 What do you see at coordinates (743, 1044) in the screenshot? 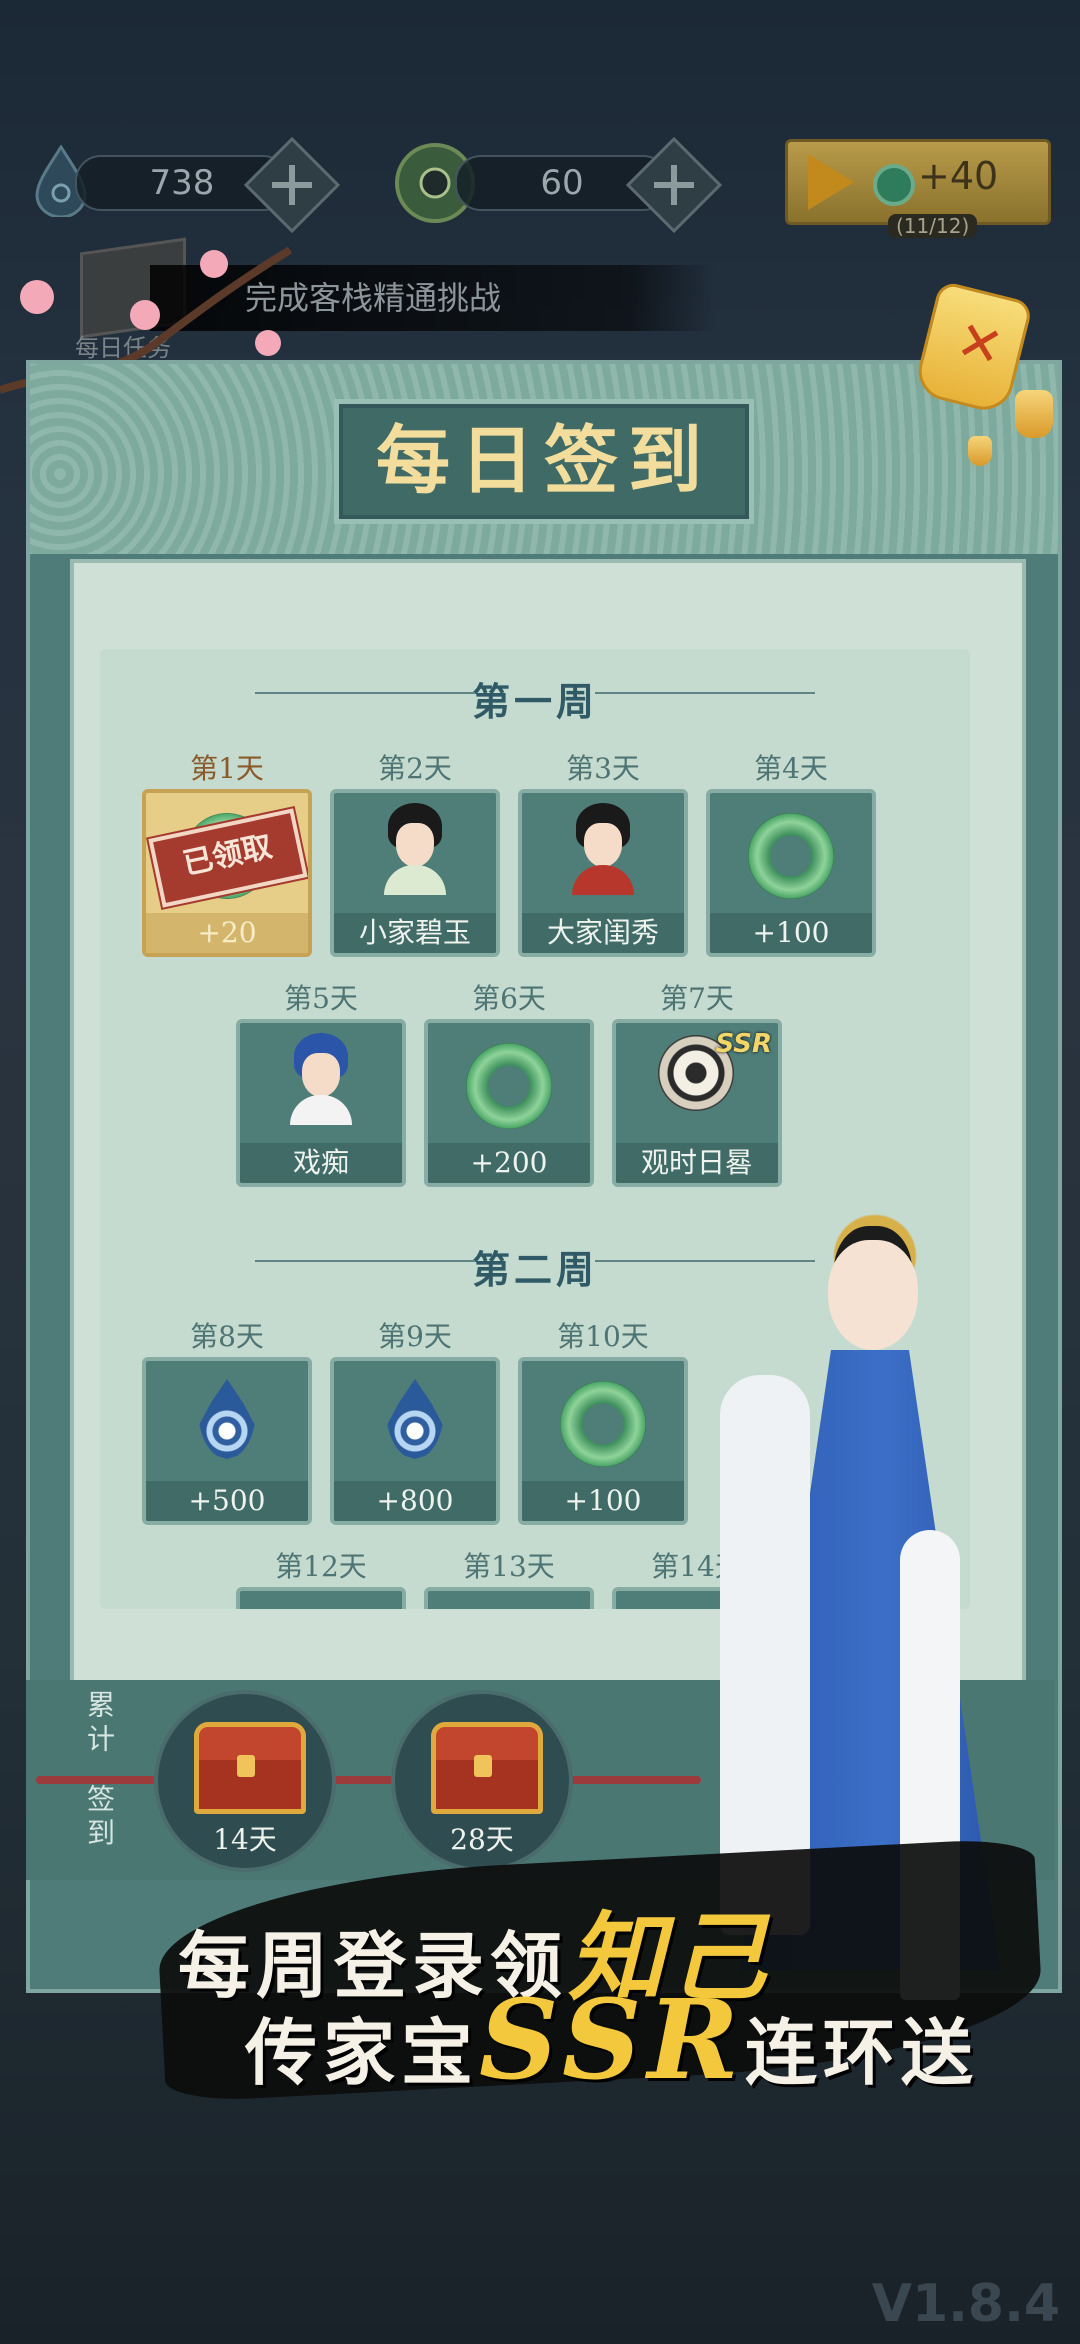
I see `ssr-badge: SSR` at bounding box center [743, 1044].